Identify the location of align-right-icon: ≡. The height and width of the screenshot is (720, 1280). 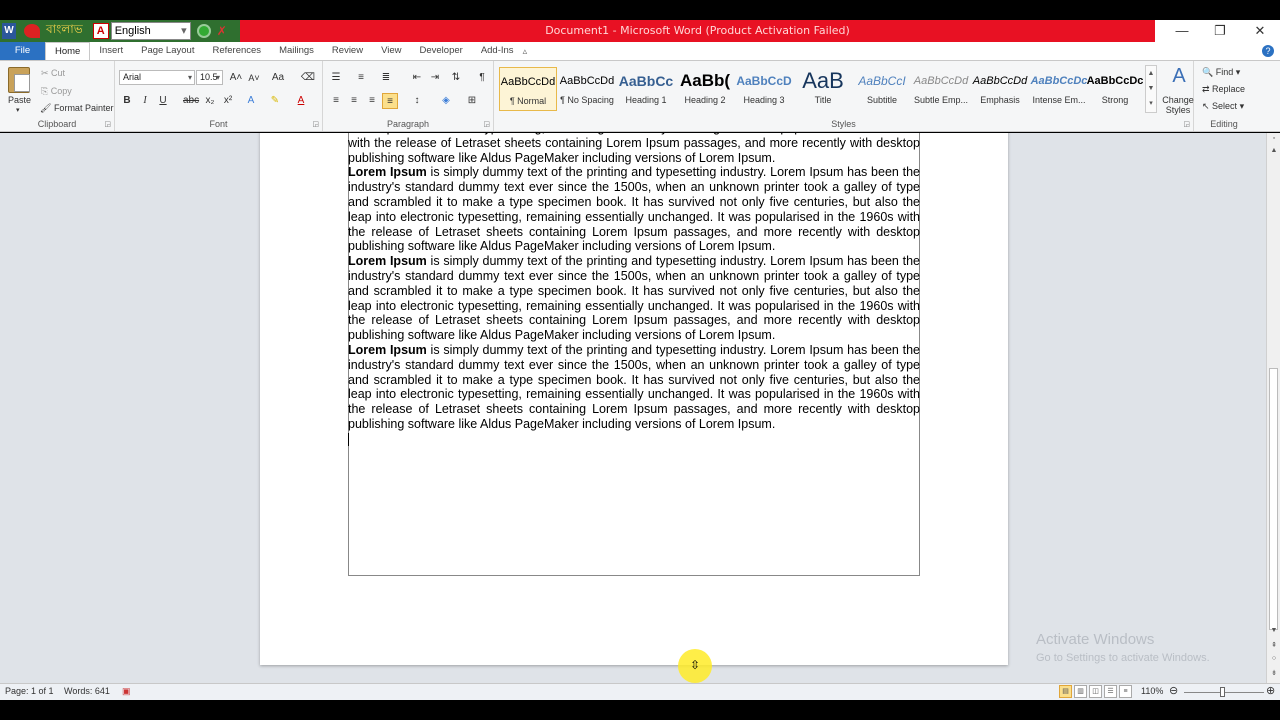
(372, 101).